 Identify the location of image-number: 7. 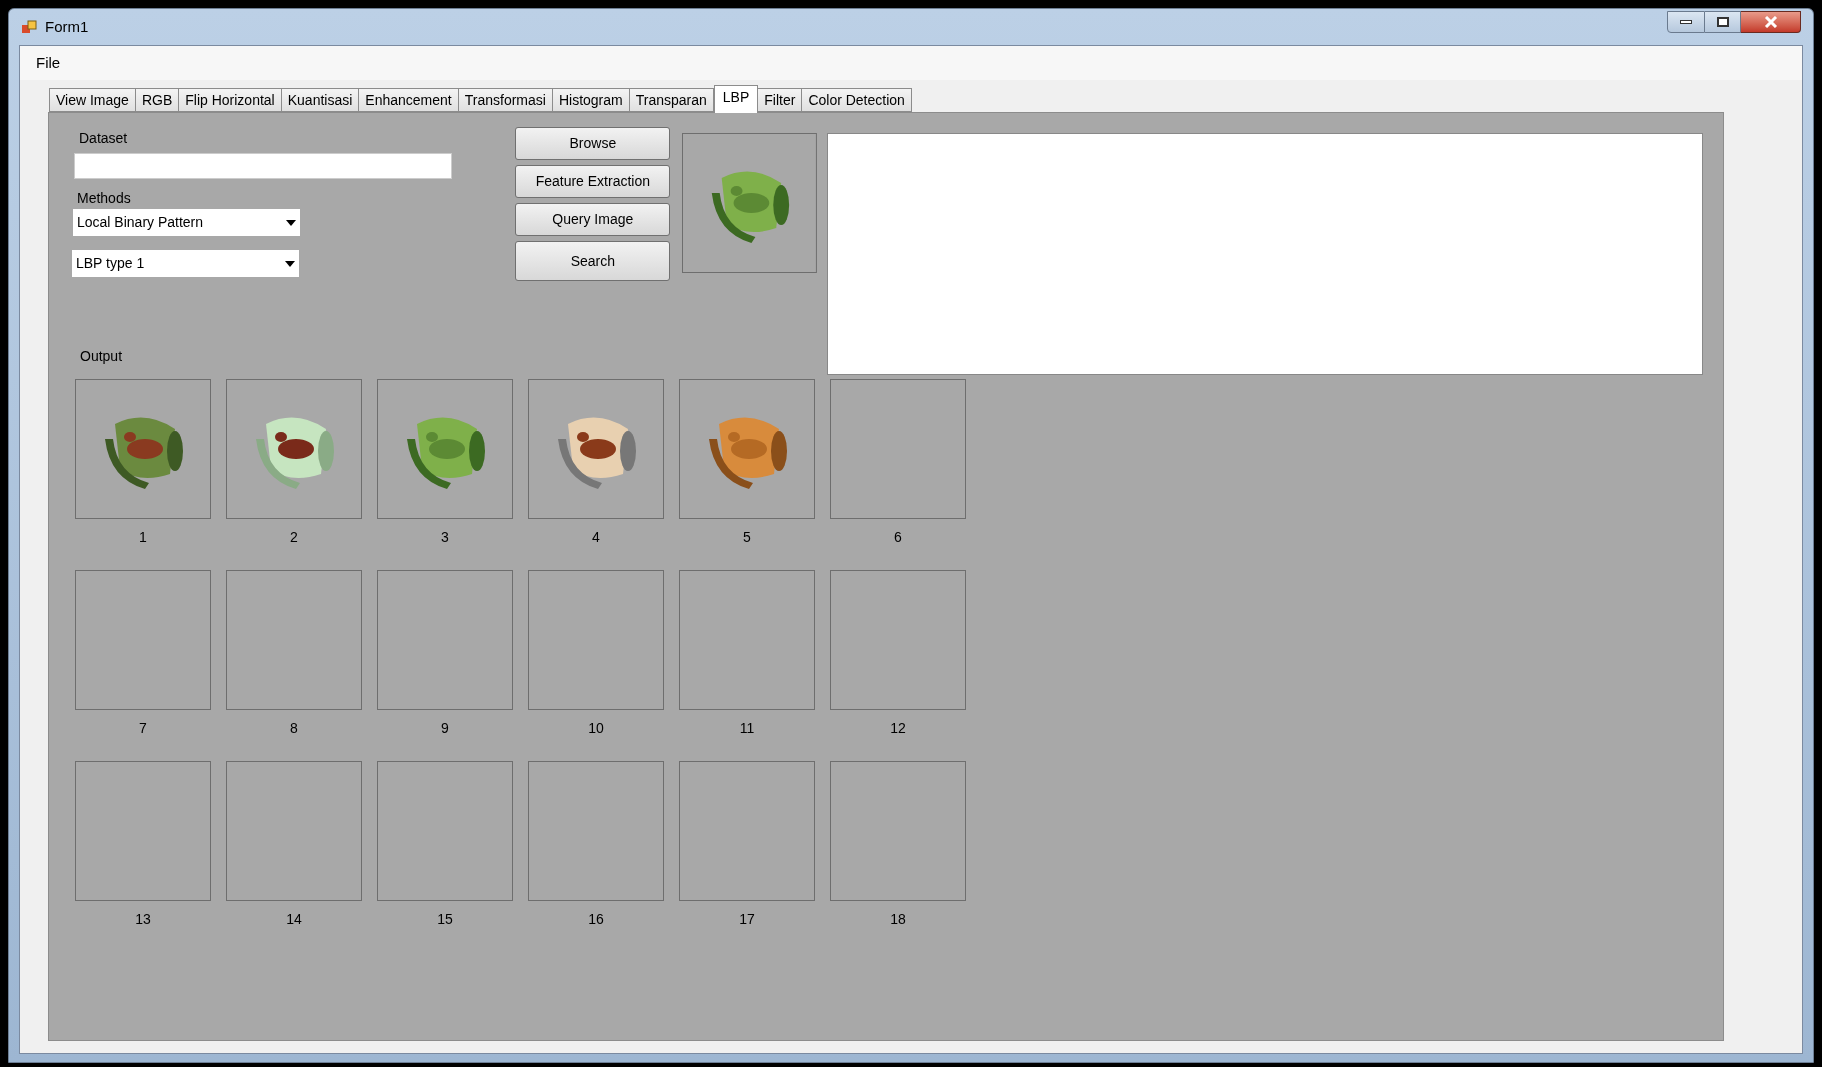
(143, 728).